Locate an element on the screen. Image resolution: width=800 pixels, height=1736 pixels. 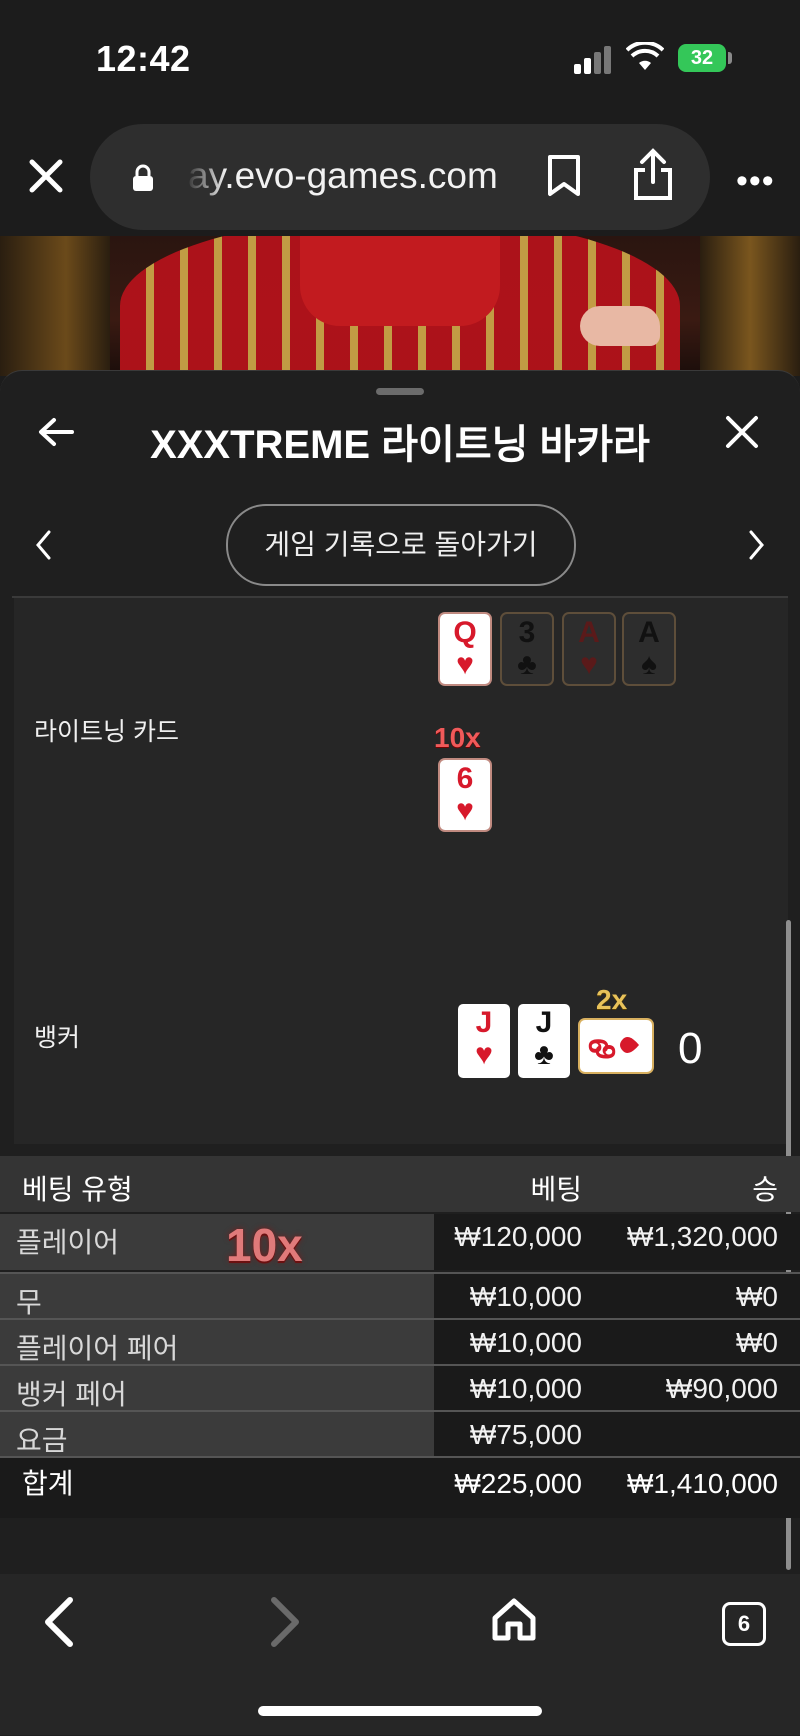
header-win: 승 is located at coordinates (765, 1189).